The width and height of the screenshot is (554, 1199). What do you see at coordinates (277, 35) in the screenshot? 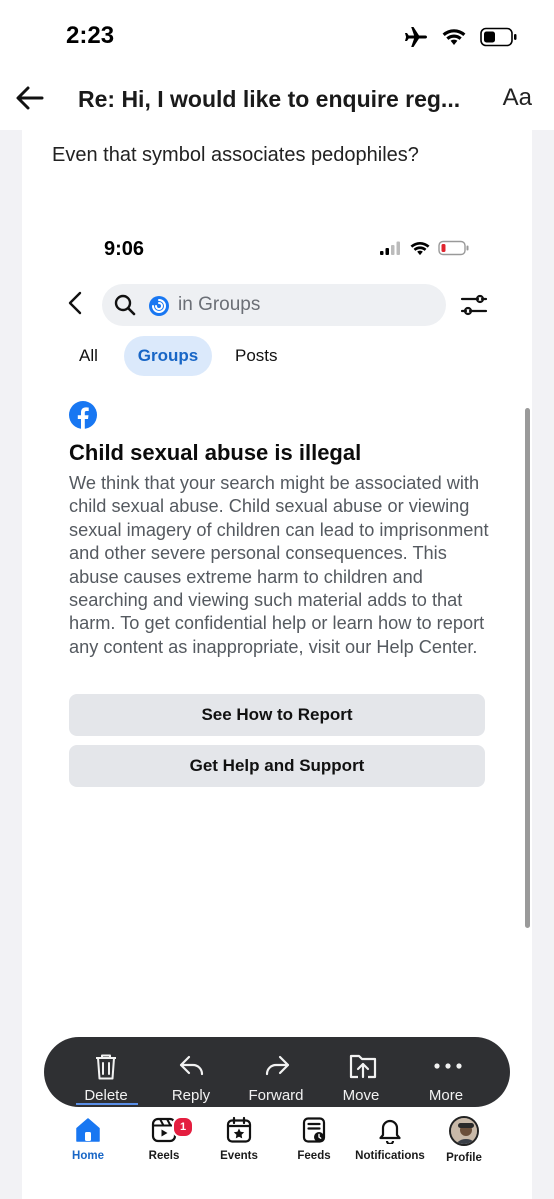
I see `status-bar: 2:23` at bounding box center [277, 35].